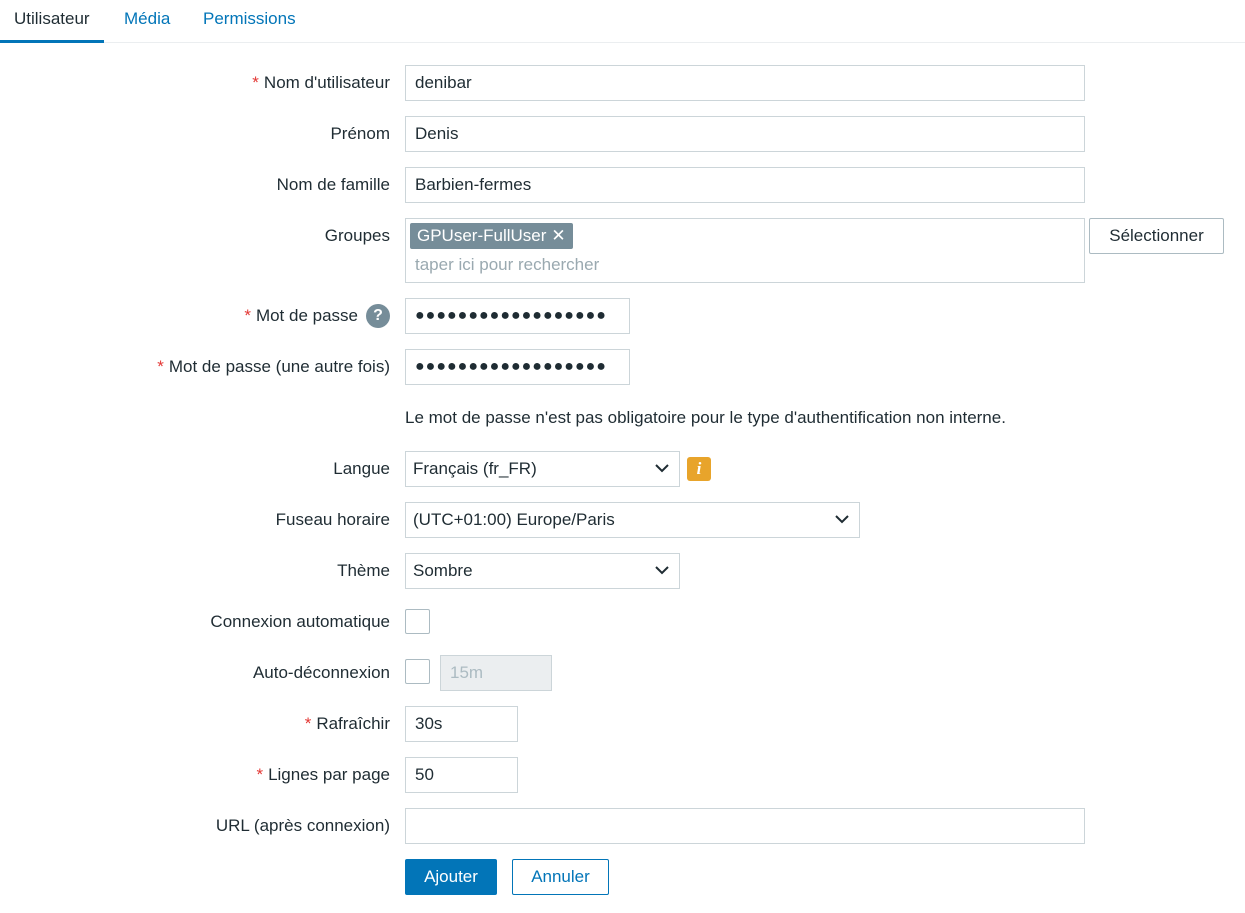  What do you see at coordinates (363, 570) in the screenshot?
I see `theme-label: Thème` at bounding box center [363, 570].